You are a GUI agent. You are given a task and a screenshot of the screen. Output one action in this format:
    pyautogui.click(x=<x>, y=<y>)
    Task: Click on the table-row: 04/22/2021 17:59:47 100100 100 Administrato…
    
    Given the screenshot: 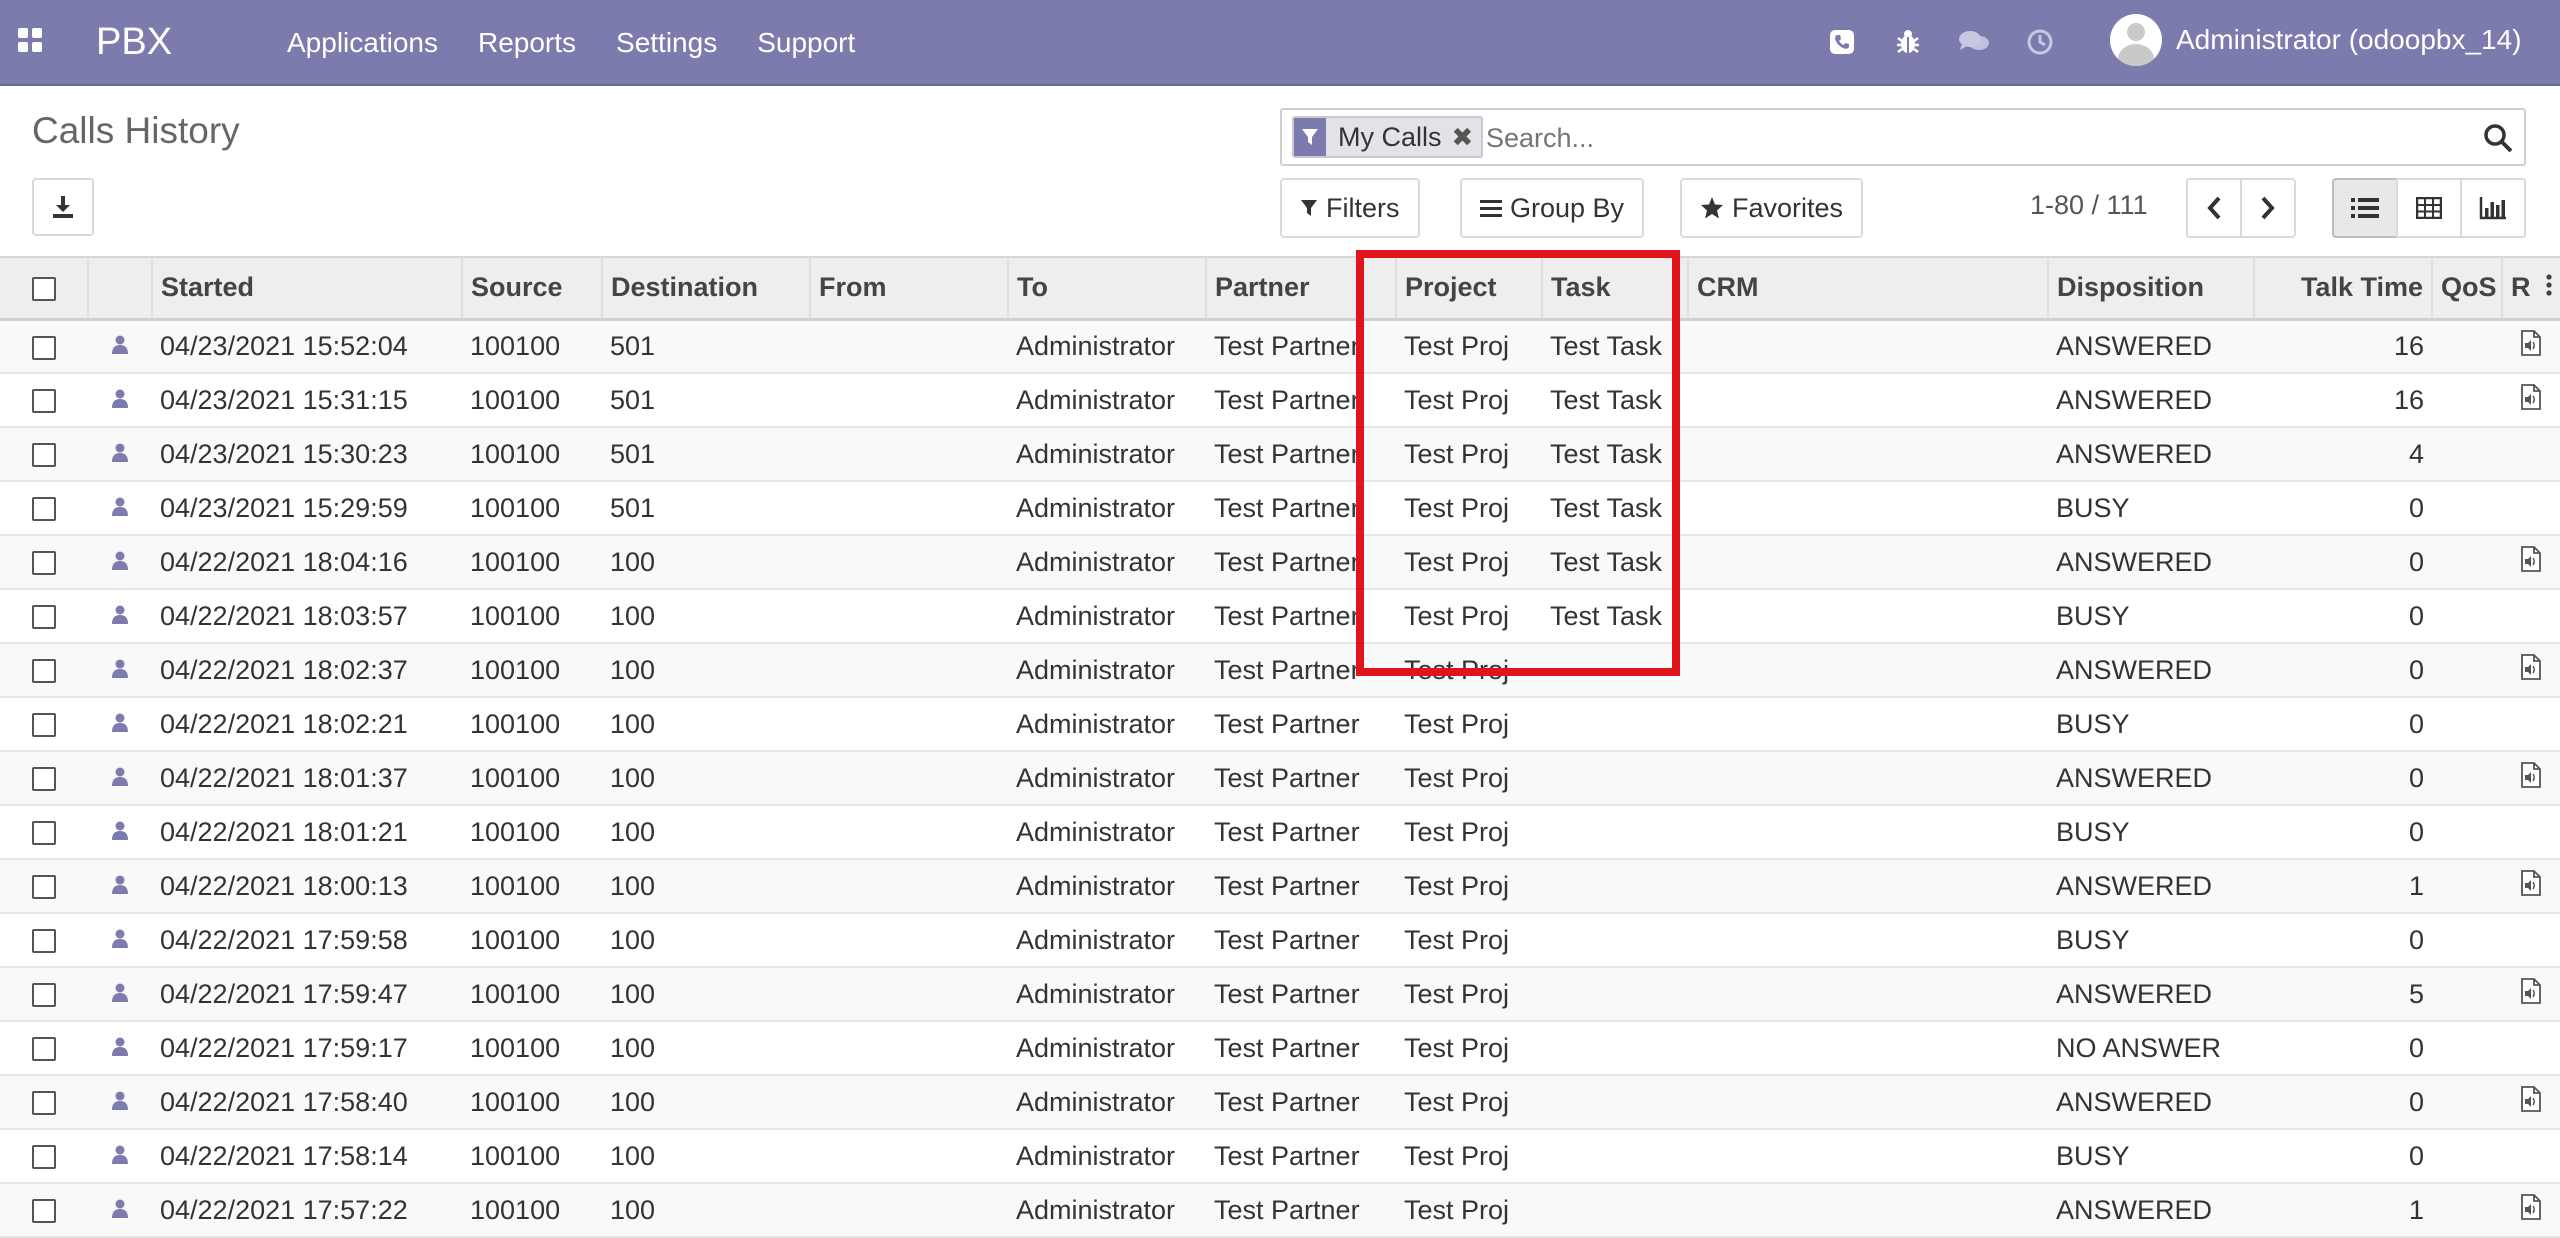 What is the action you would take?
    pyautogui.click(x=1280, y=994)
    